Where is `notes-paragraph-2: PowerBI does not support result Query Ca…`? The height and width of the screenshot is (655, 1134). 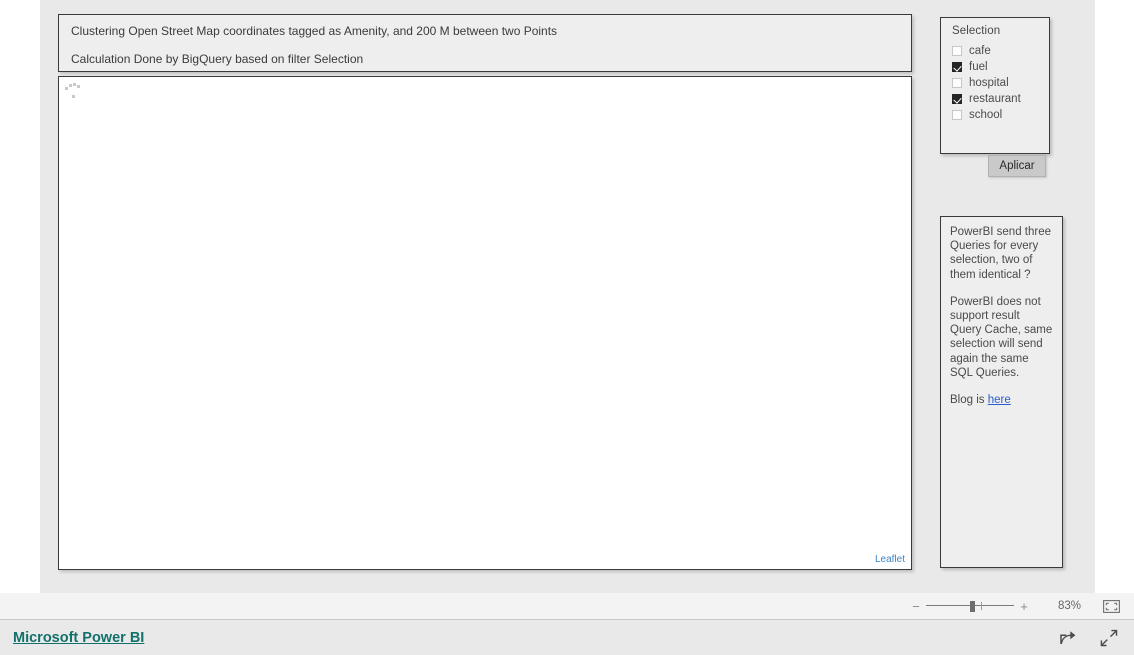 notes-paragraph-2: PowerBI does not support result Query Ca… is located at coordinates (1001, 337).